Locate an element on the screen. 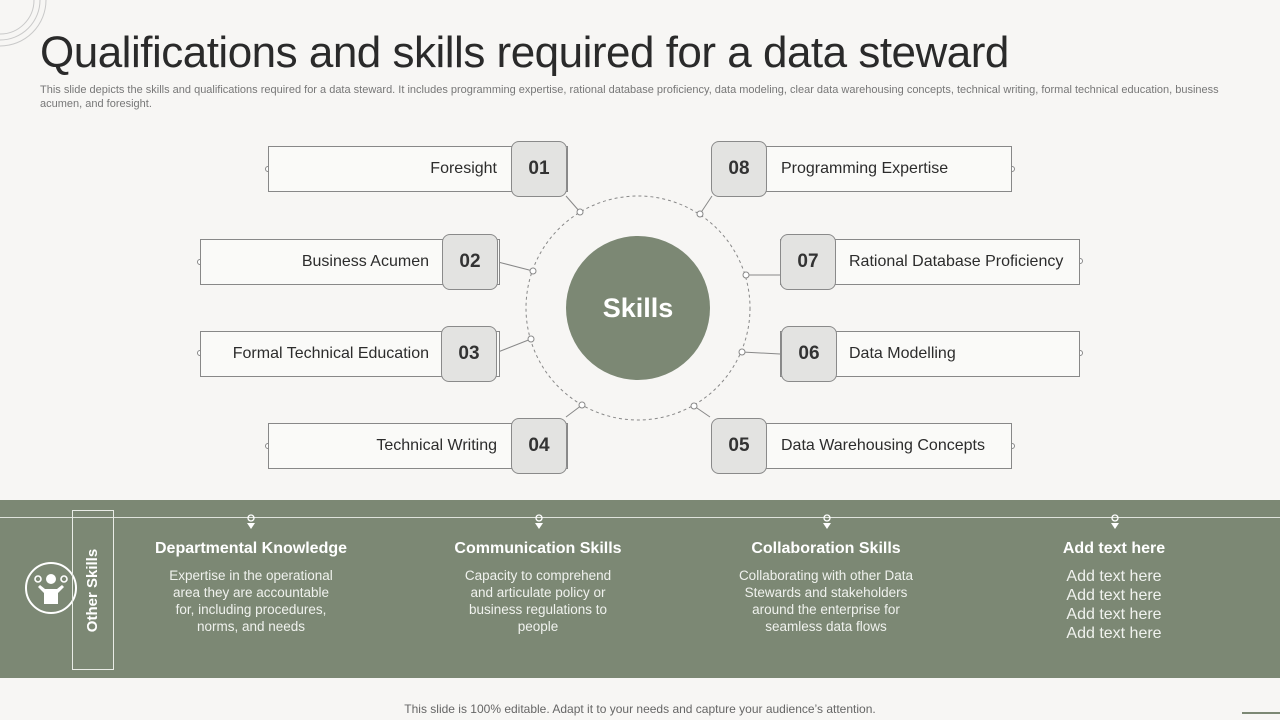  other-skill-title: Add text here is located at coordinates (1114, 548).